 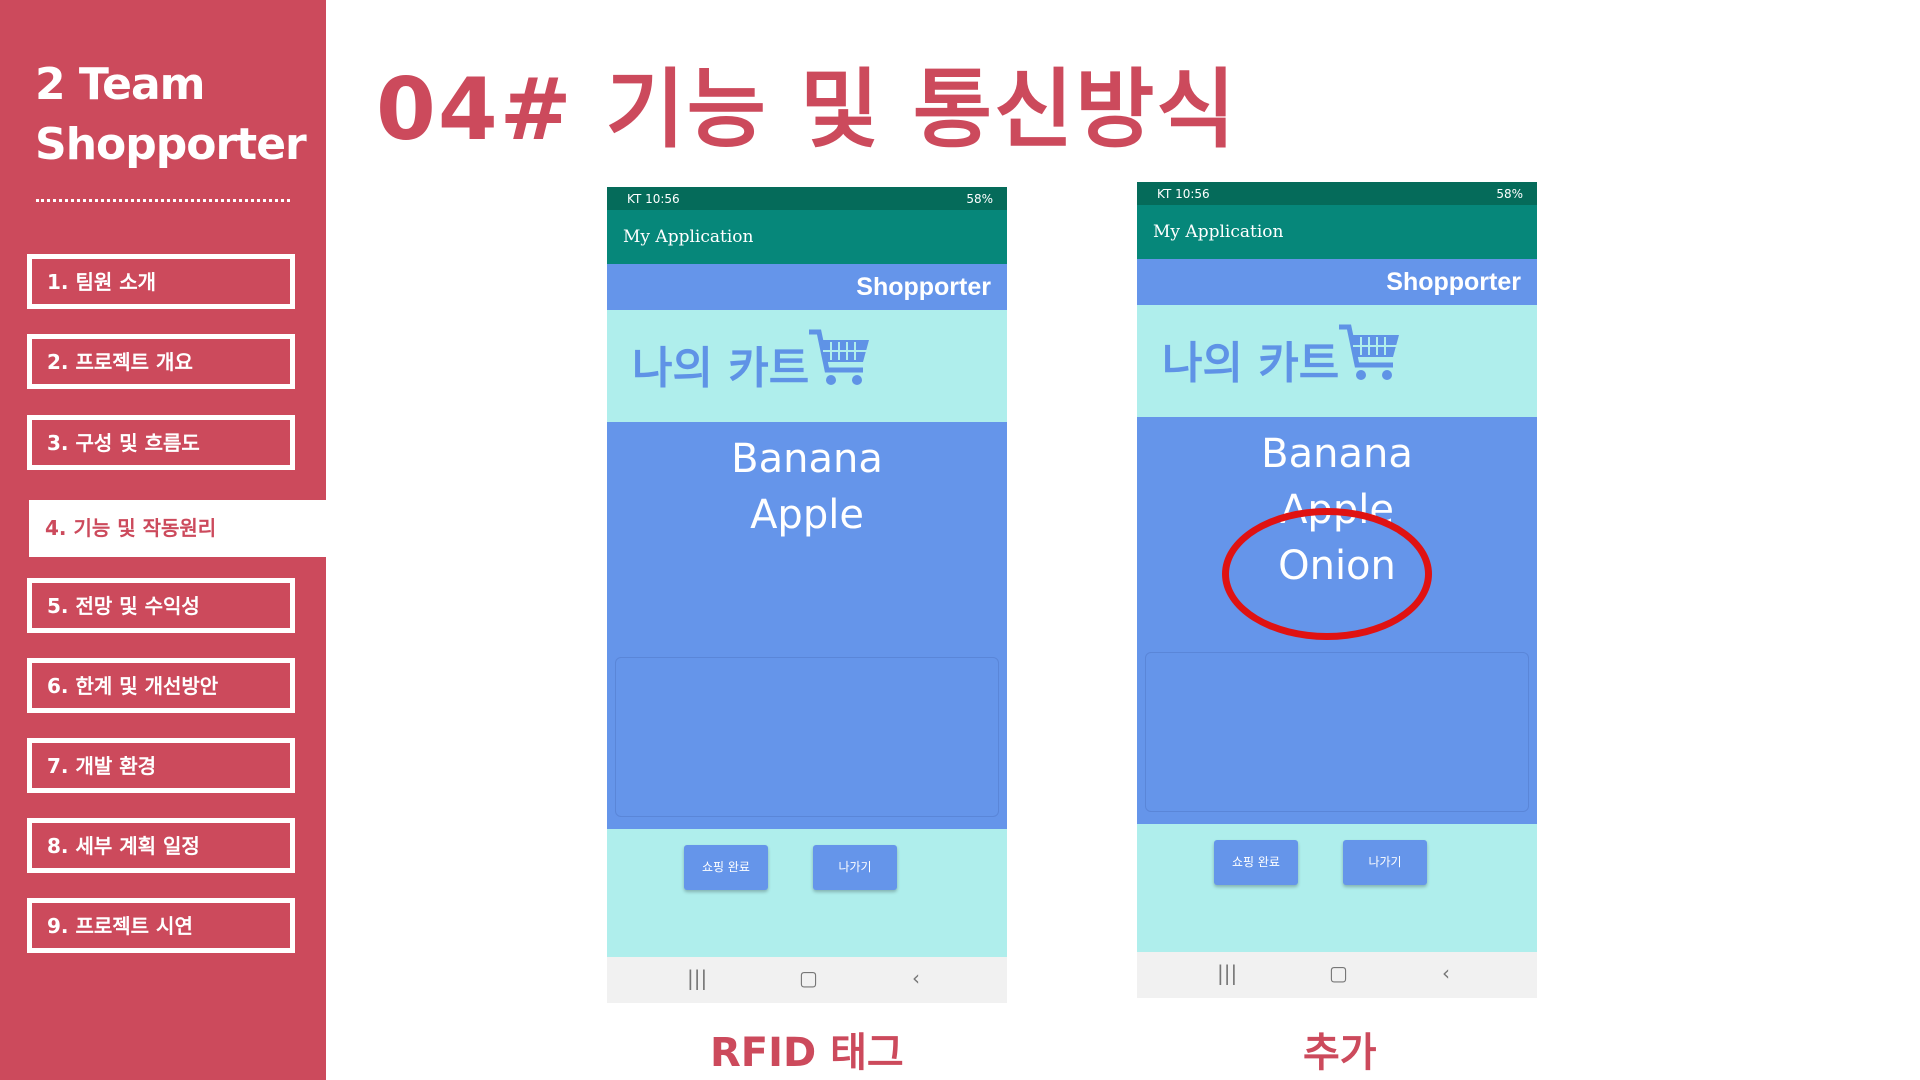 I want to click on cart-item-list: Banana Apple, so click(x=807, y=625).